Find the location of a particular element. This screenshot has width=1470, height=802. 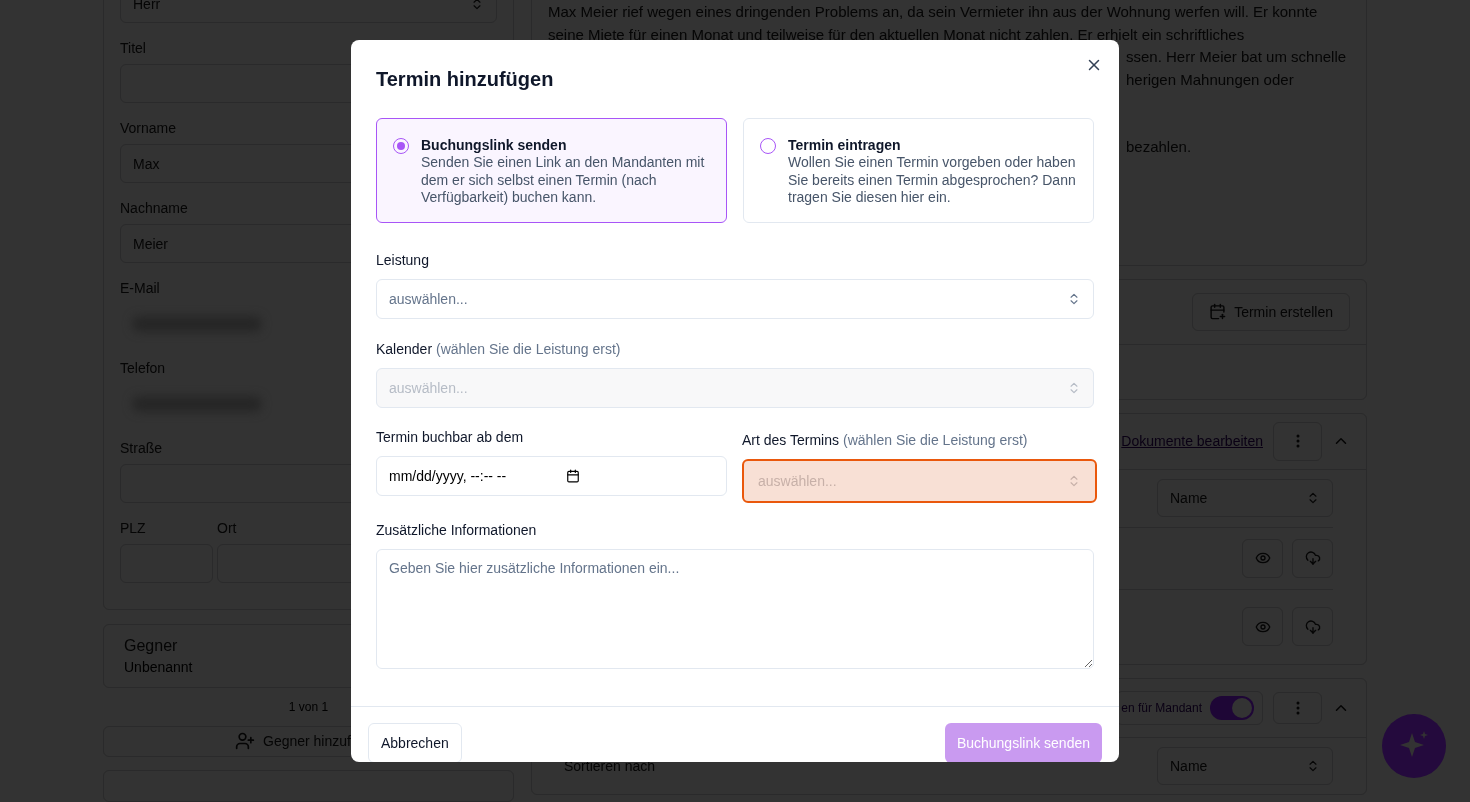

eye-icon is located at coordinates (1262, 558).